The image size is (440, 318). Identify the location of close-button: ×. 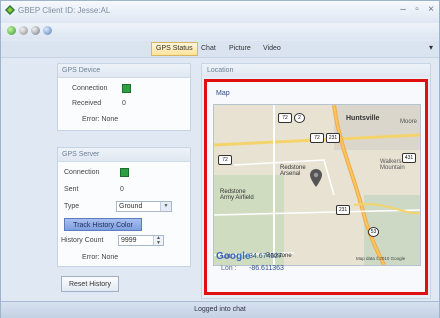
(431, 10).